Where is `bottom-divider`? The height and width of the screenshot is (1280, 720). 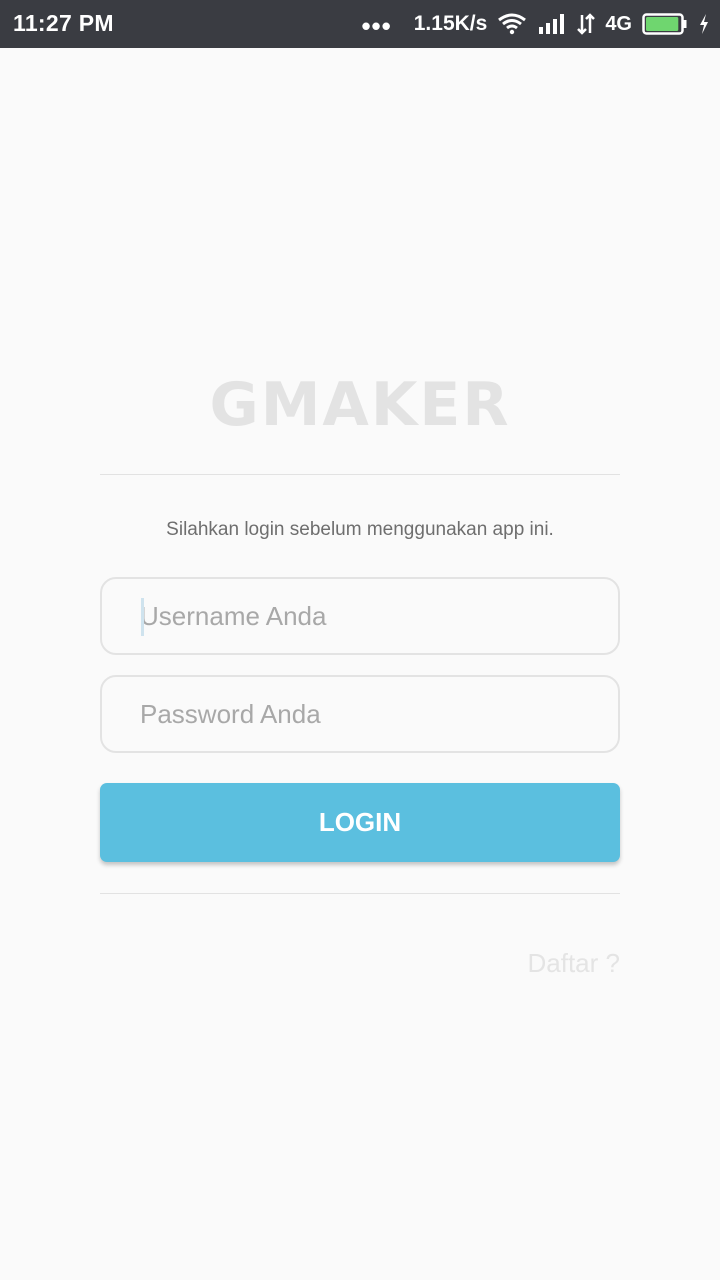 bottom-divider is located at coordinates (360, 893).